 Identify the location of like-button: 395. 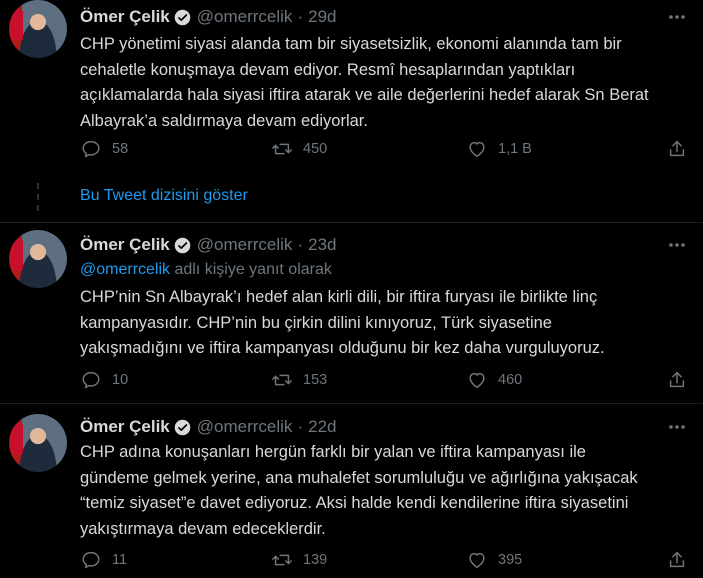
(494, 560).